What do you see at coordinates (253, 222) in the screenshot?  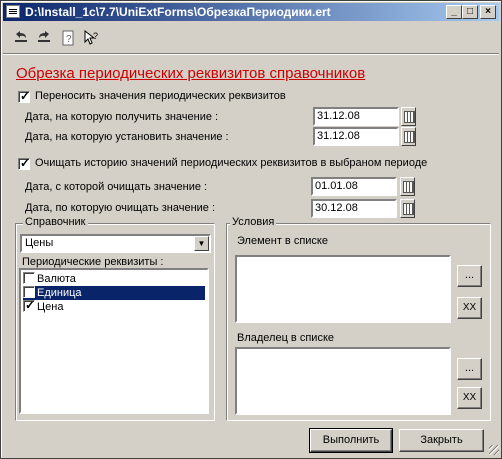 I see `conditions-group-label: Условия` at bounding box center [253, 222].